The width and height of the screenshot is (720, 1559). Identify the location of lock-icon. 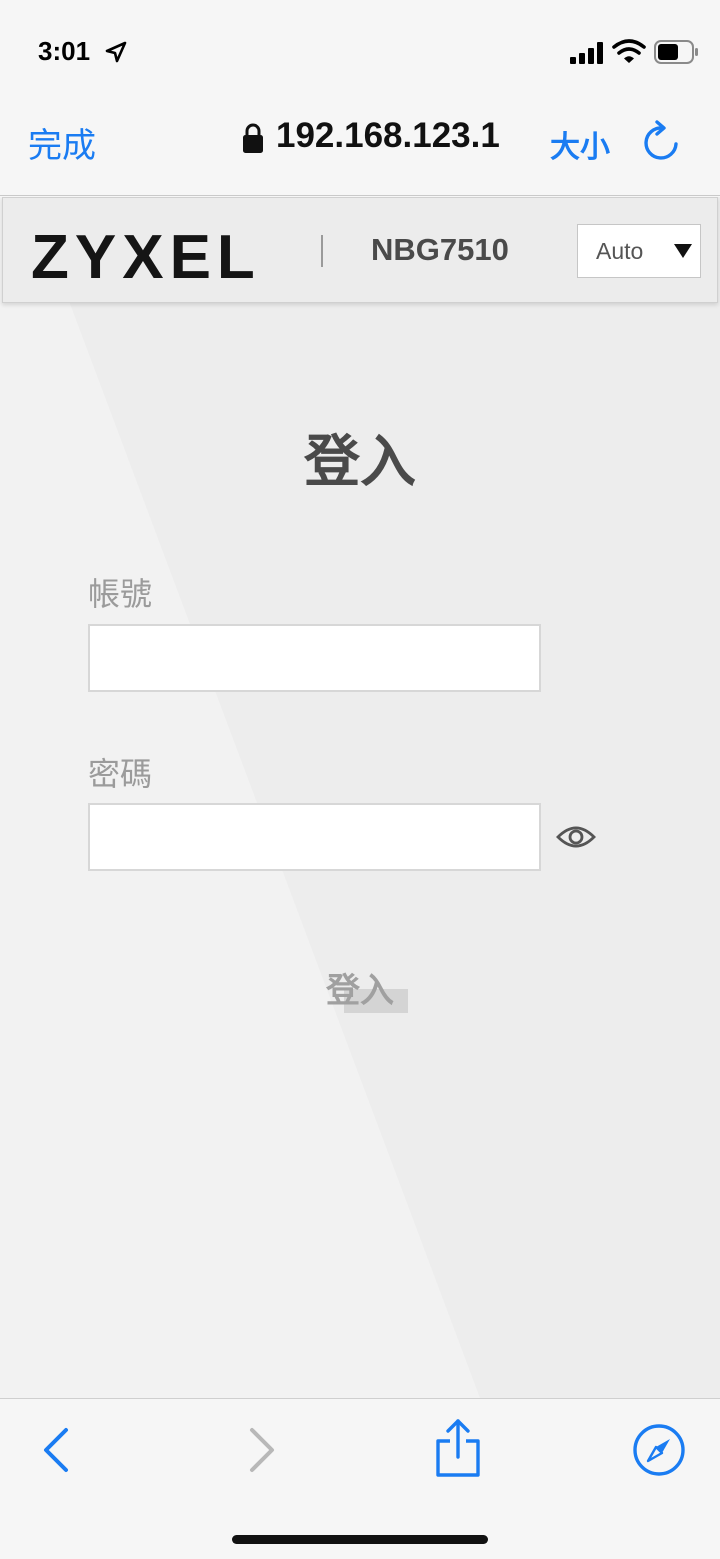
(253, 138).